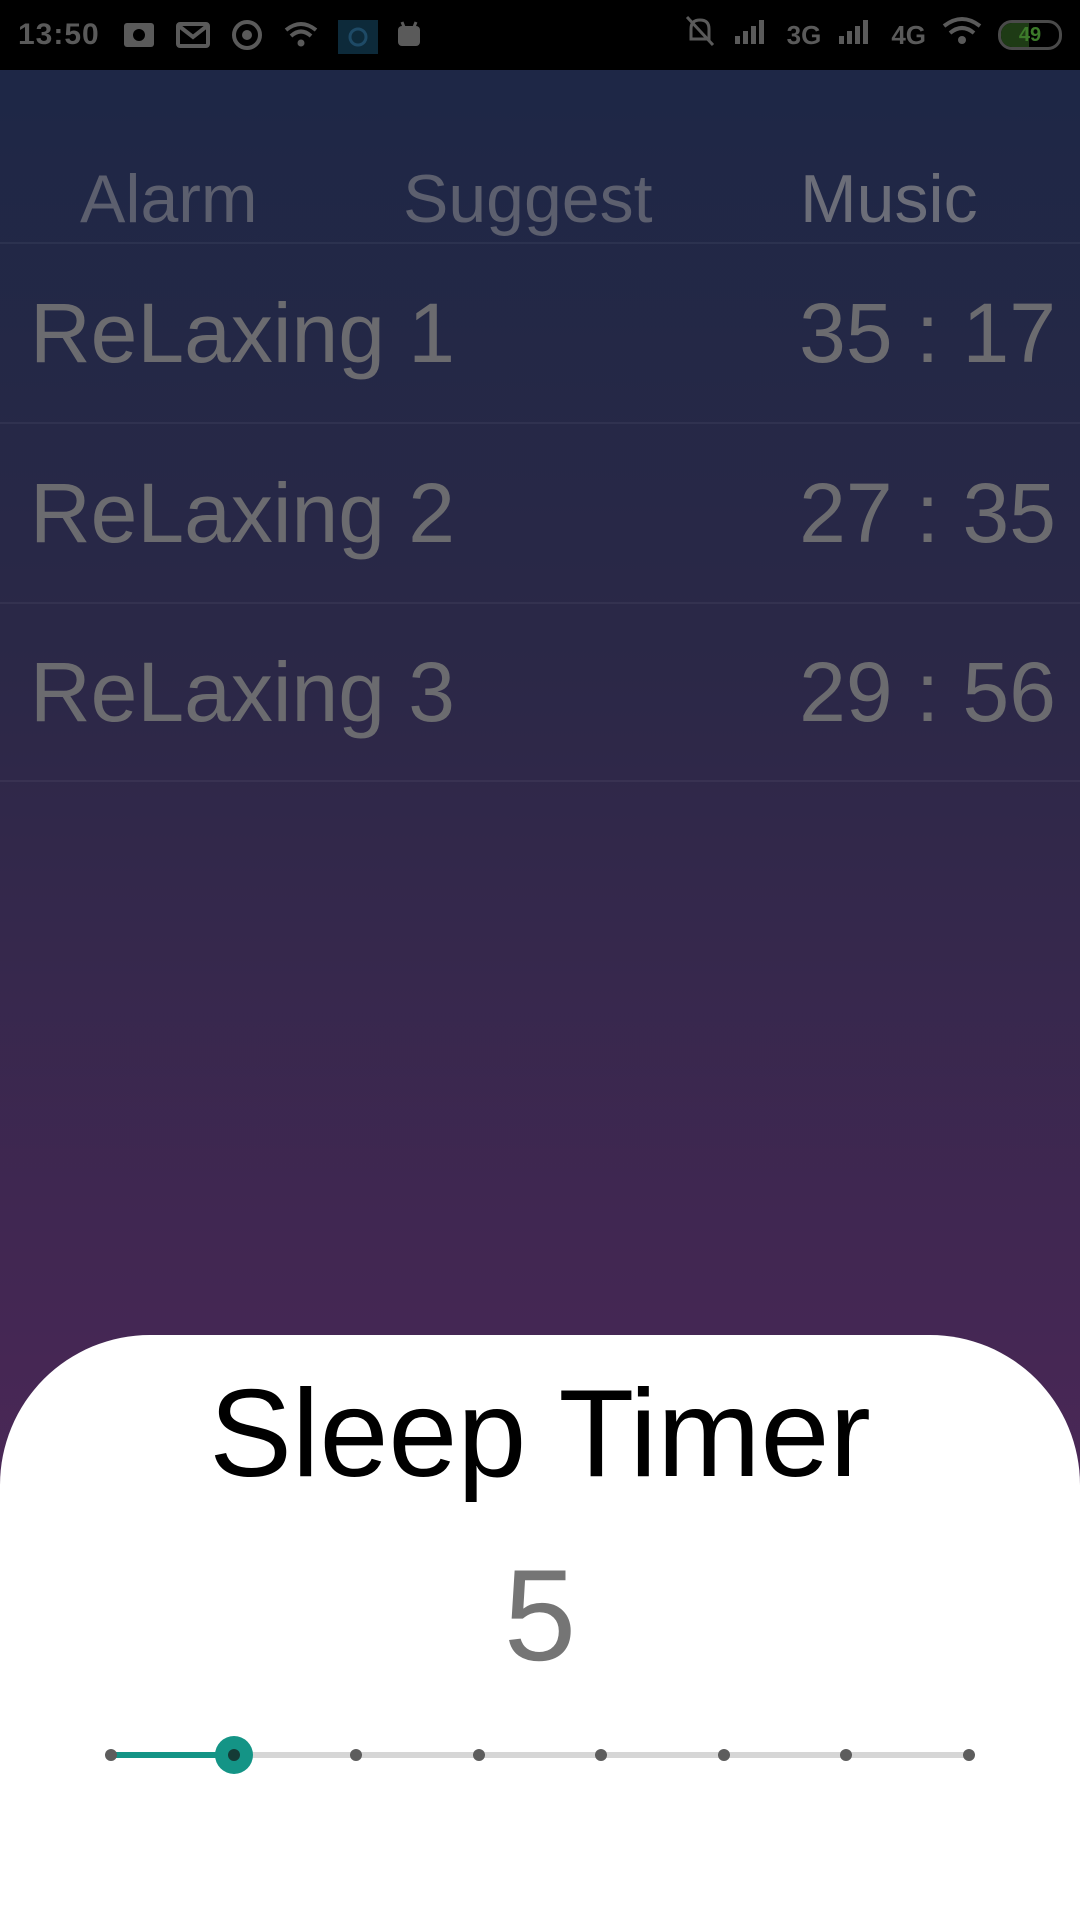 This screenshot has height=1920, width=1080. Describe the element at coordinates (700, 35) in the screenshot. I see `bell-mute-icon` at that location.